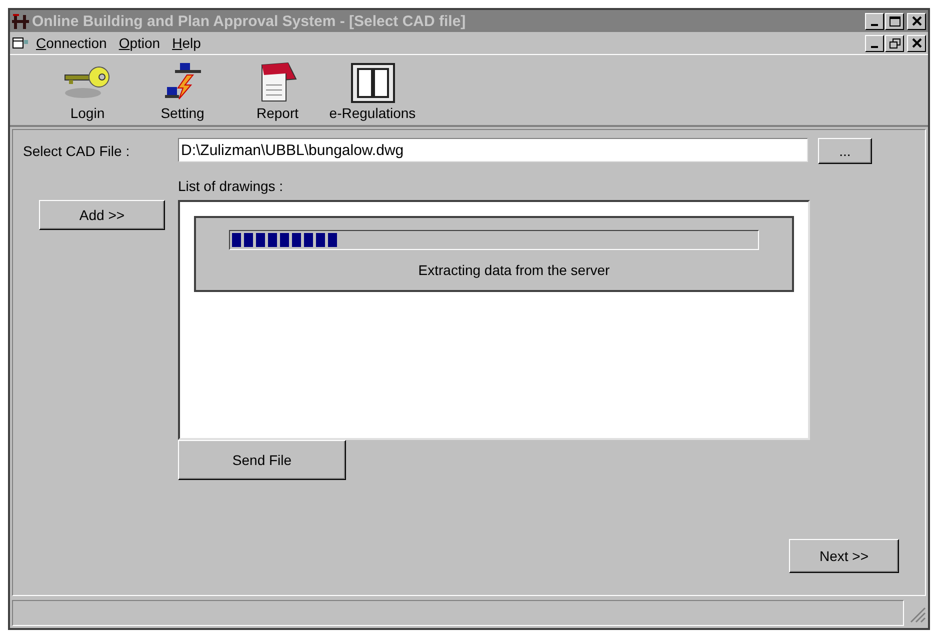  I want to click on maximize-icon, so click(894, 21).